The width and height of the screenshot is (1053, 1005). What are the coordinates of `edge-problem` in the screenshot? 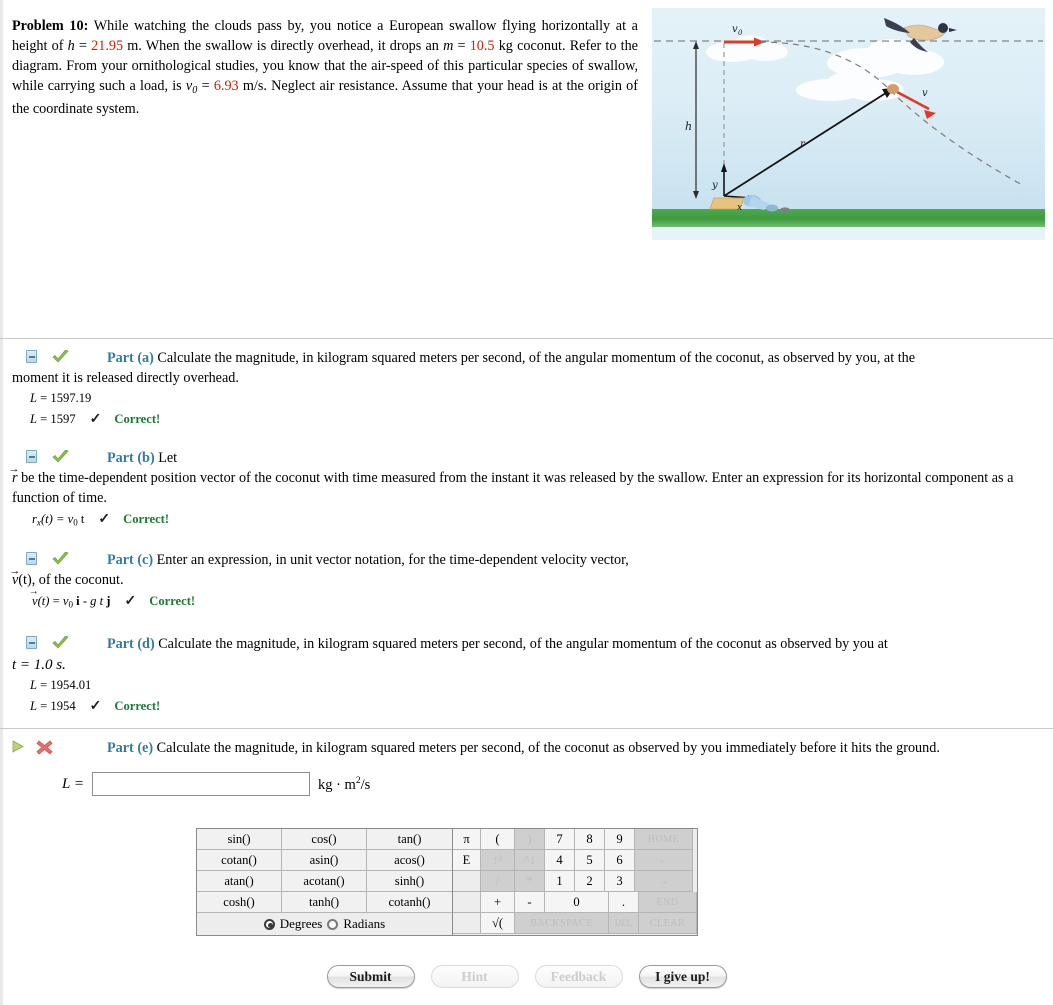 It's located at (1, 169).